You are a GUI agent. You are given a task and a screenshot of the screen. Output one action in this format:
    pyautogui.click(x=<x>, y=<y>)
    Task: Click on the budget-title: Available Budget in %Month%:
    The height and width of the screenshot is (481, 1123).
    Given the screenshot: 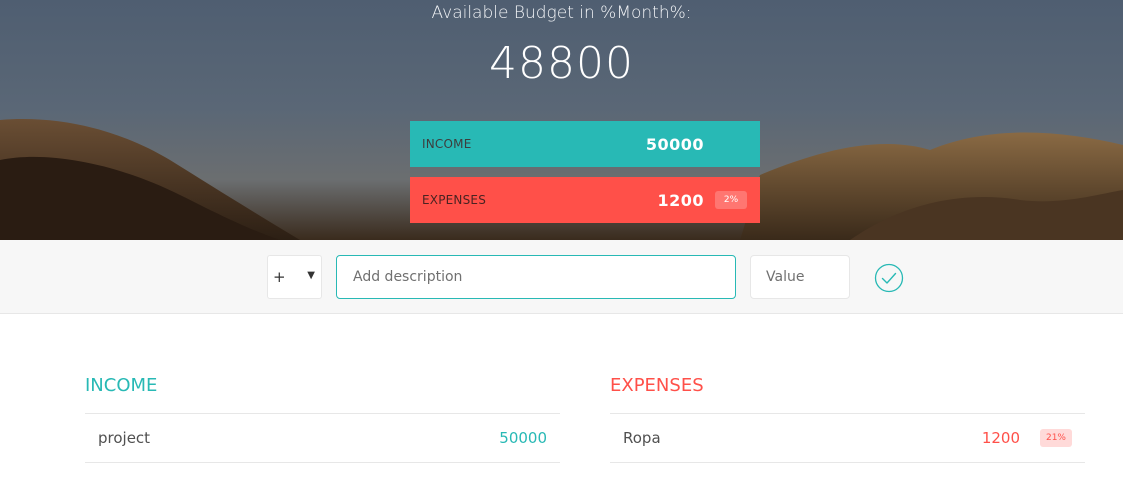 What is the action you would take?
    pyautogui.click(x=561, y=13)
    